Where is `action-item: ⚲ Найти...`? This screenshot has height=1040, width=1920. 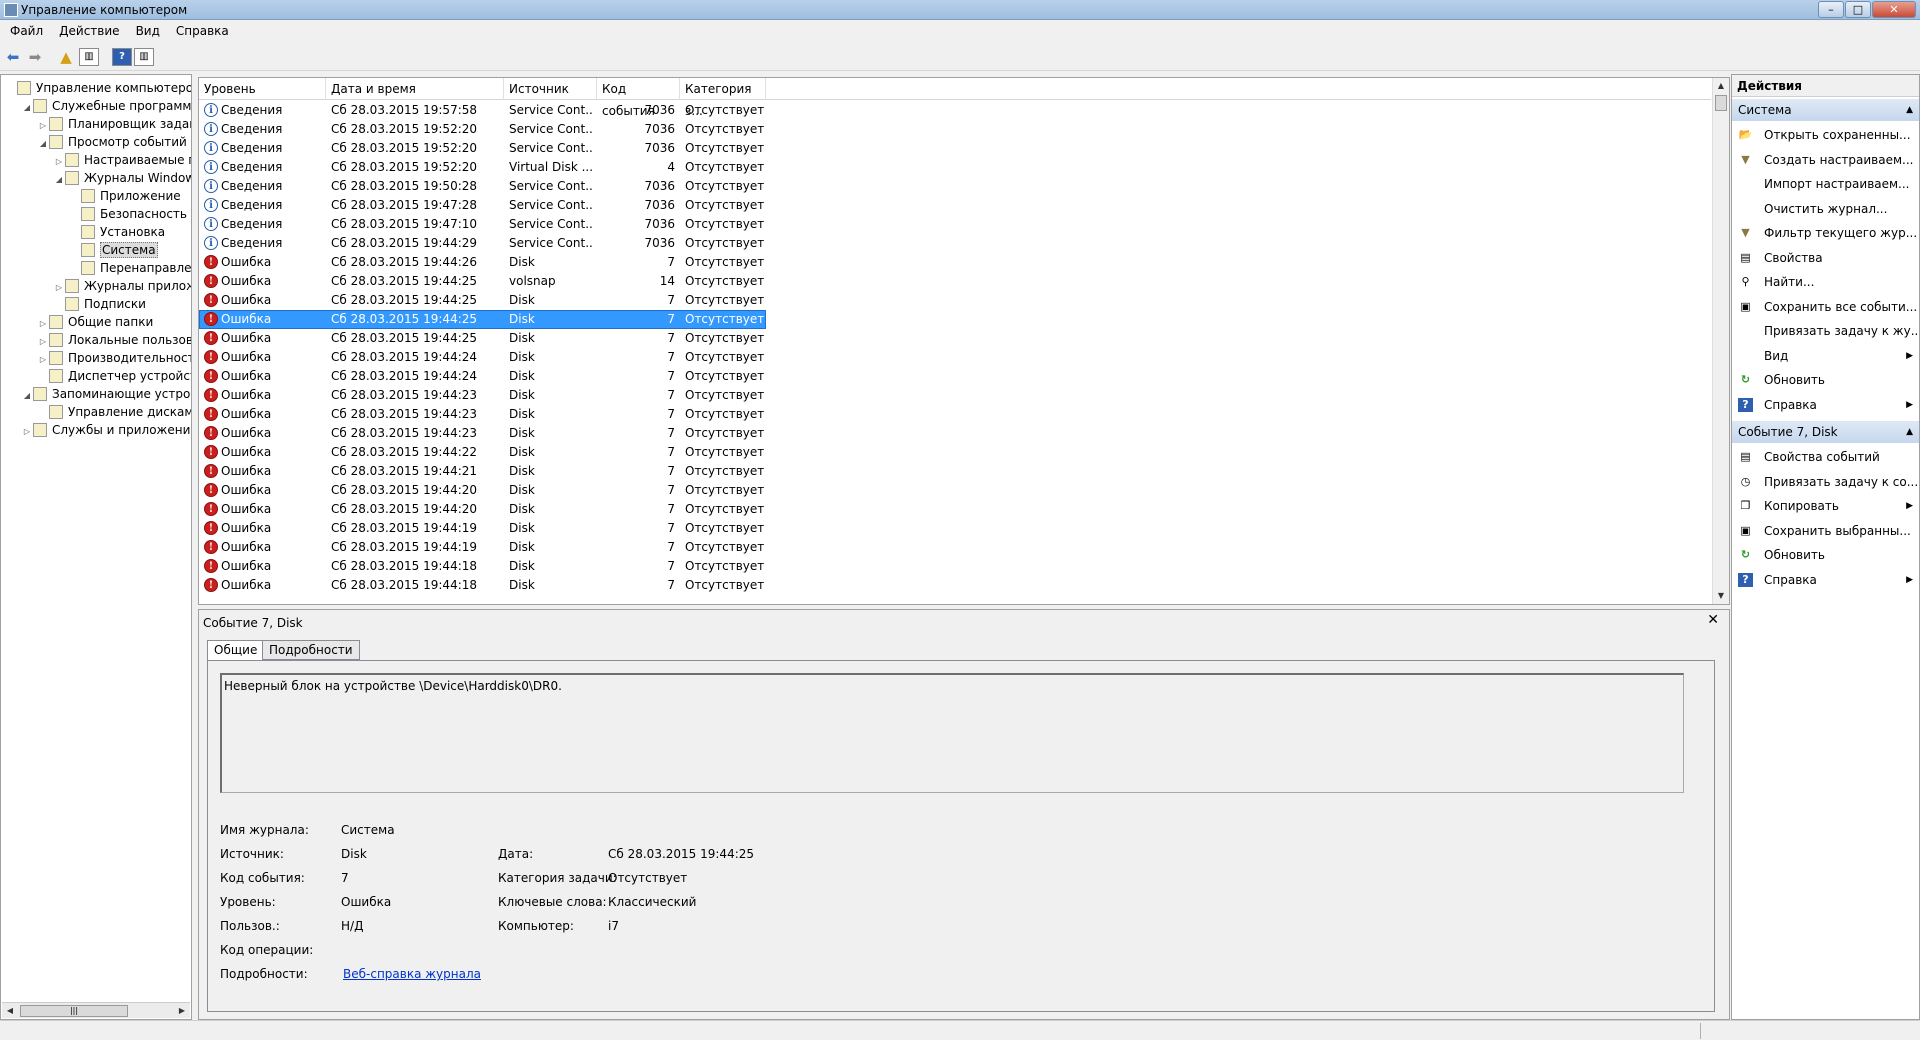 action-item: ⚲ Найти... is located at coordinates (1825, 282).